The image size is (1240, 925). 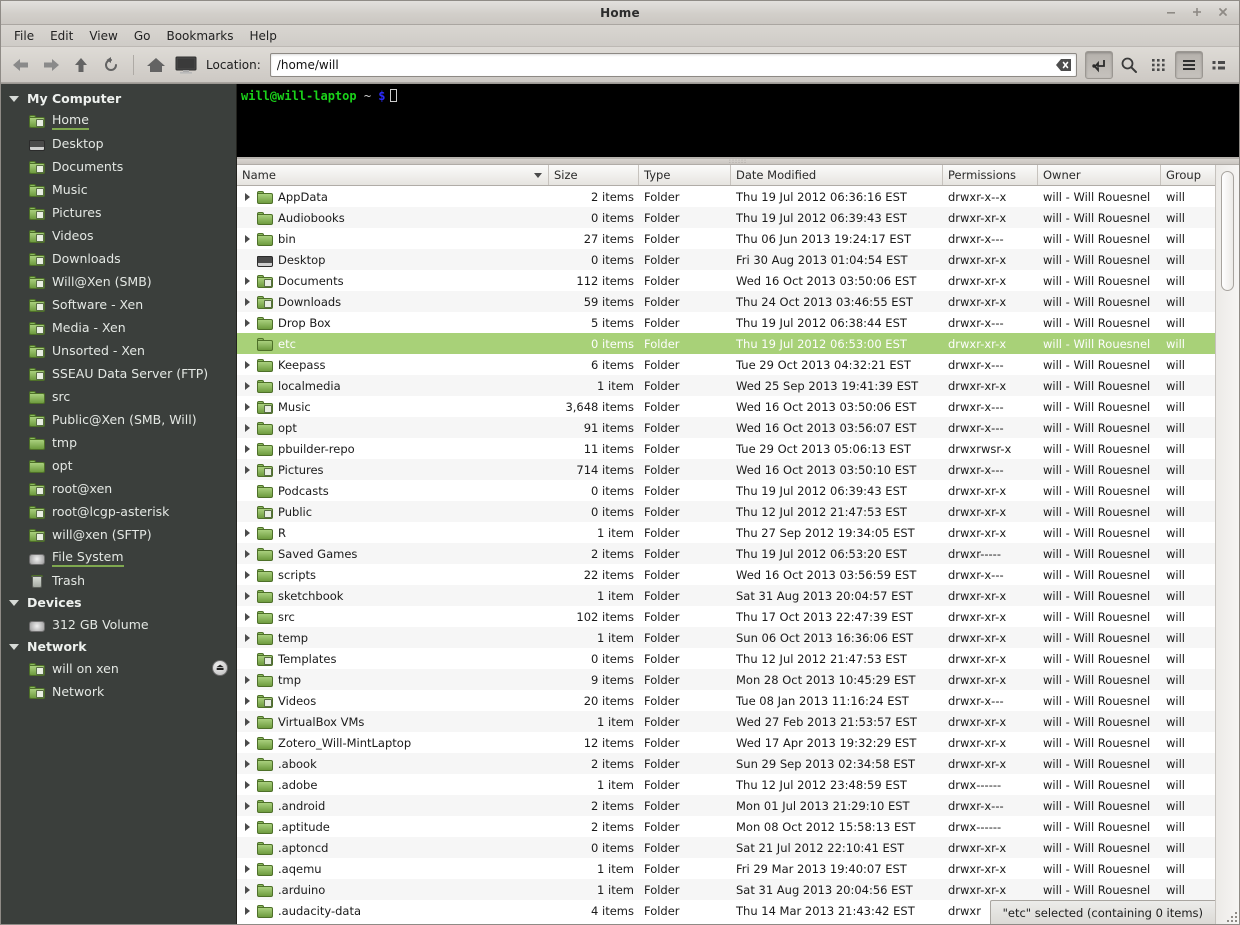 What do you see at coordinates (118, 646) in the screenshot?
I see `sidebar-group-network: Network` at bounding box center [118, 646].